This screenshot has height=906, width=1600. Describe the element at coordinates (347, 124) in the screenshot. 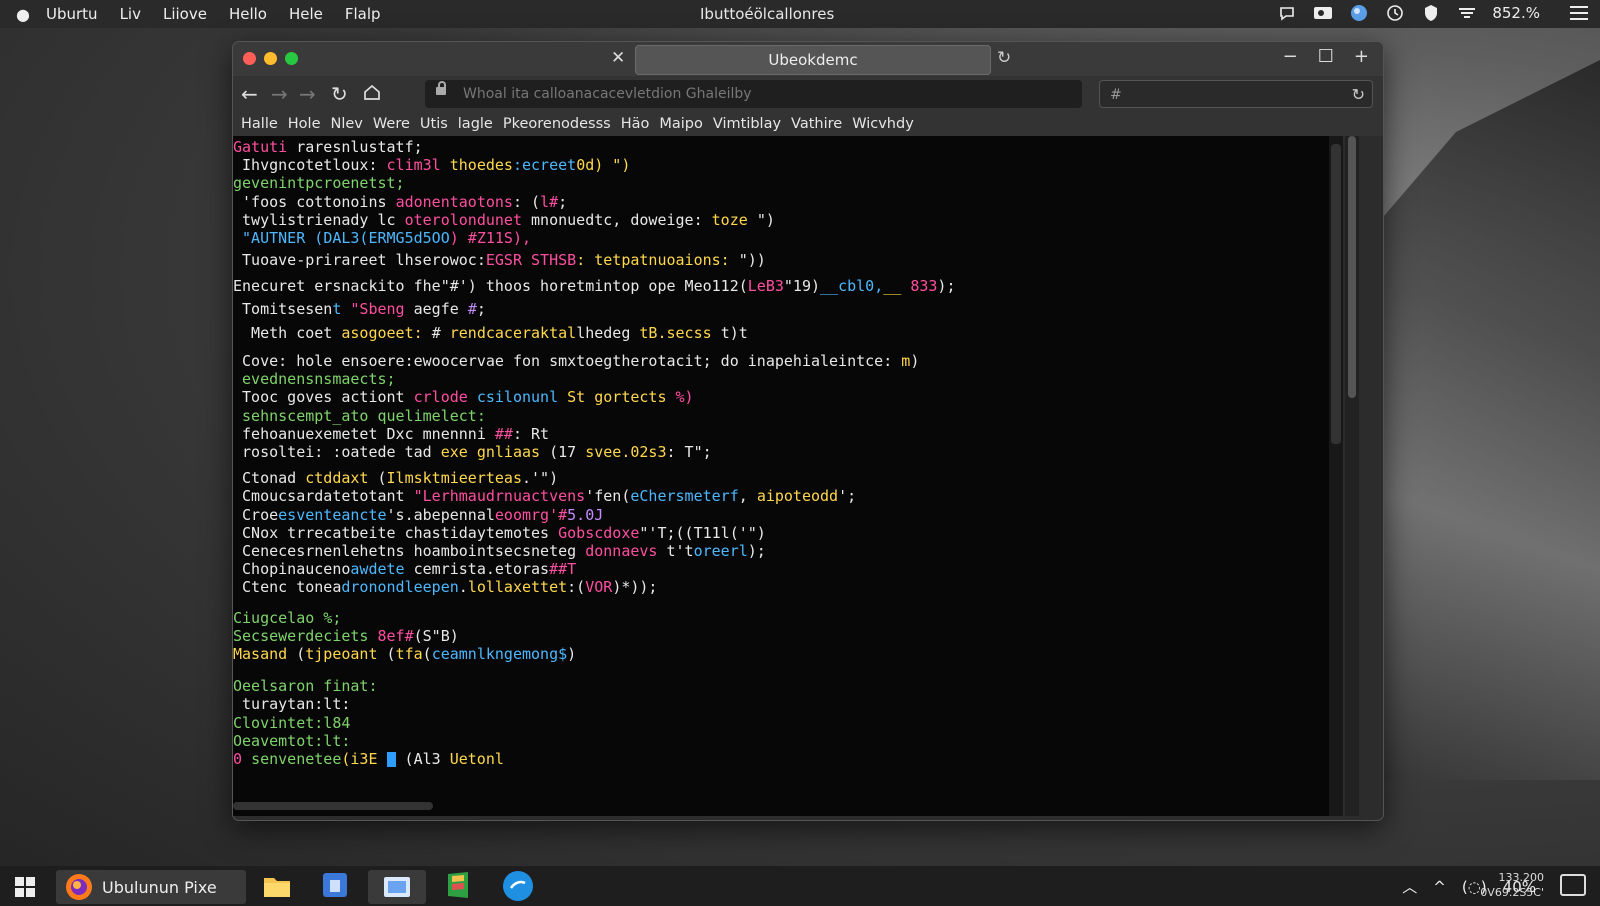

I see `bookmark-item: Nlev` at that location.